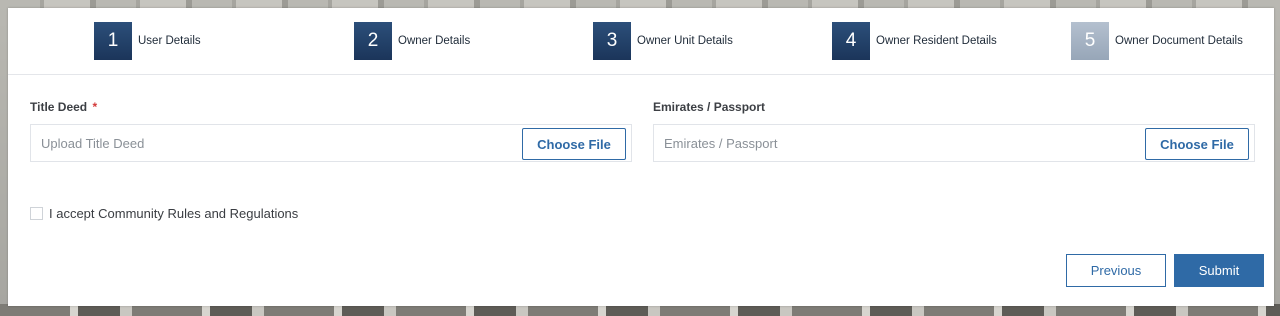  I want to click on title-deed-upload-field: Upload Title Deed Choose File, so click(331, 143).